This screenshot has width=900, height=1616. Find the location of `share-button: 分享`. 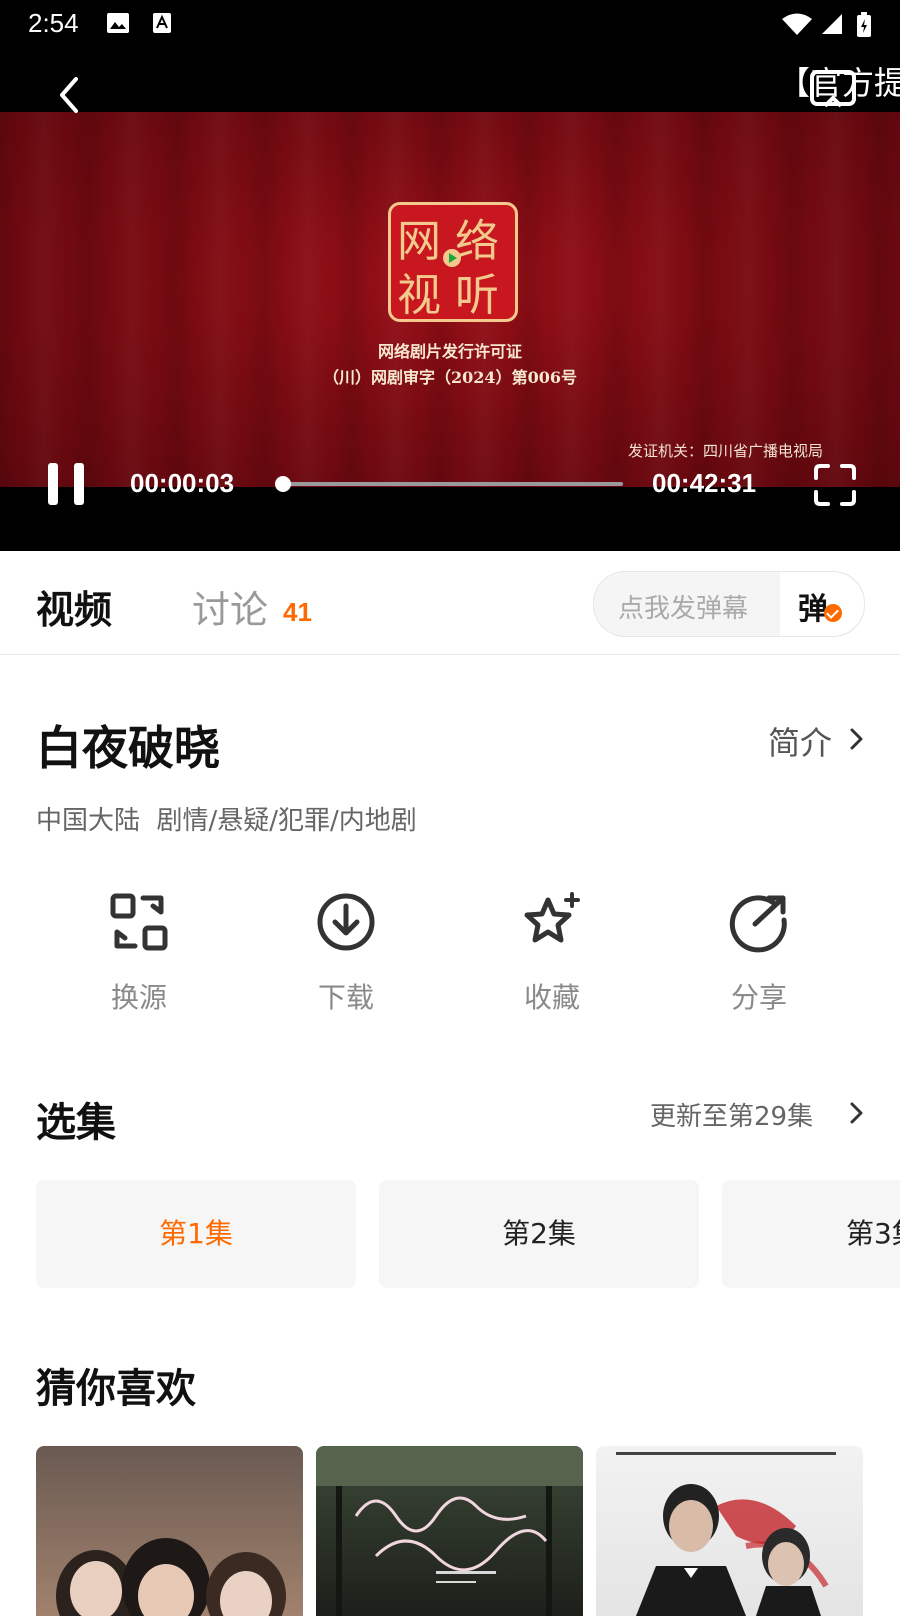

share-button: 分享 is located at coordinates (759, 955).